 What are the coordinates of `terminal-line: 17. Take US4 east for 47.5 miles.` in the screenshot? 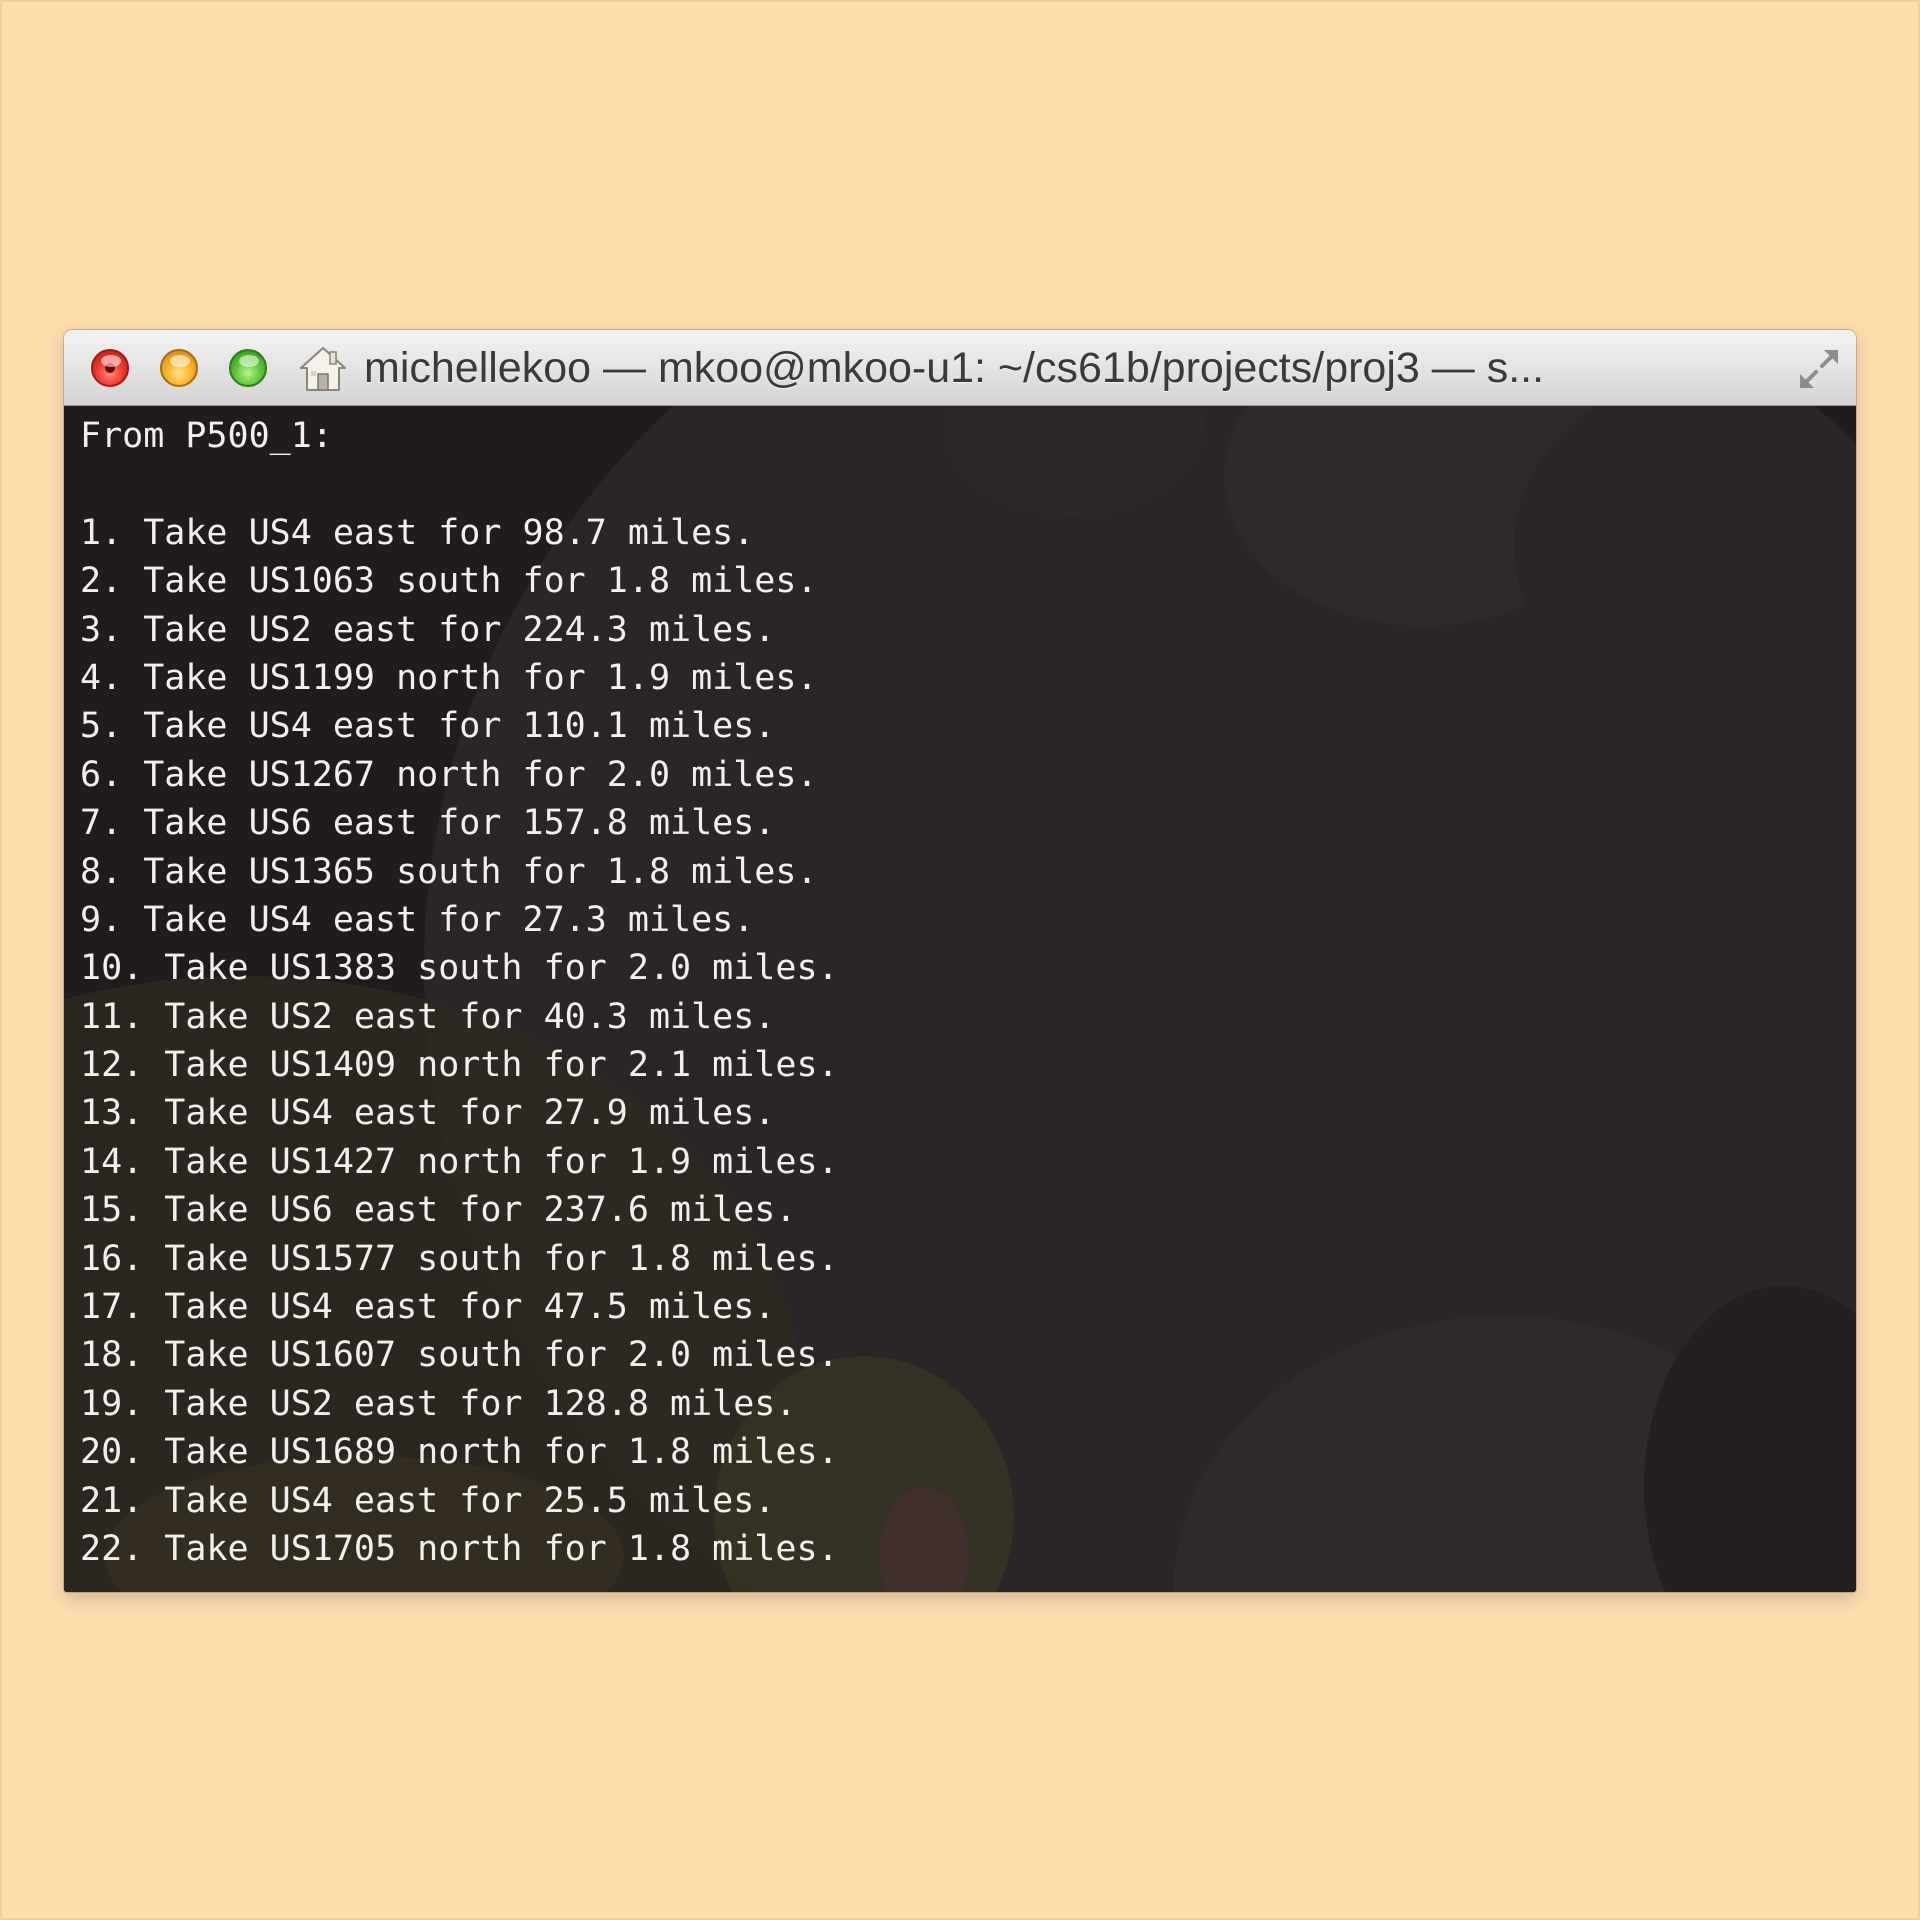 It's located at (428, 1307).